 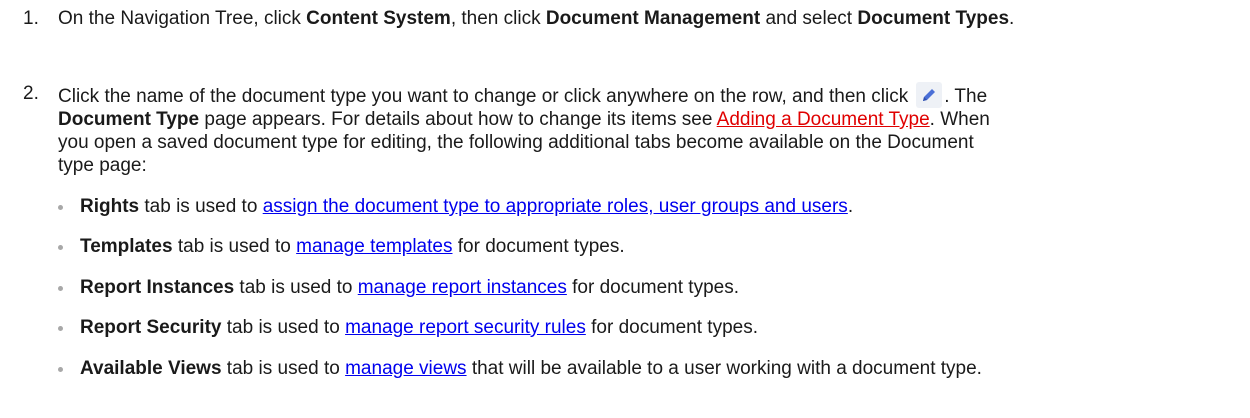 What do you see at coordinates (823, 119) in the screenshot?
I see `adding-document-type-link: Adding a Document Type` at bounding box center [823, 119].